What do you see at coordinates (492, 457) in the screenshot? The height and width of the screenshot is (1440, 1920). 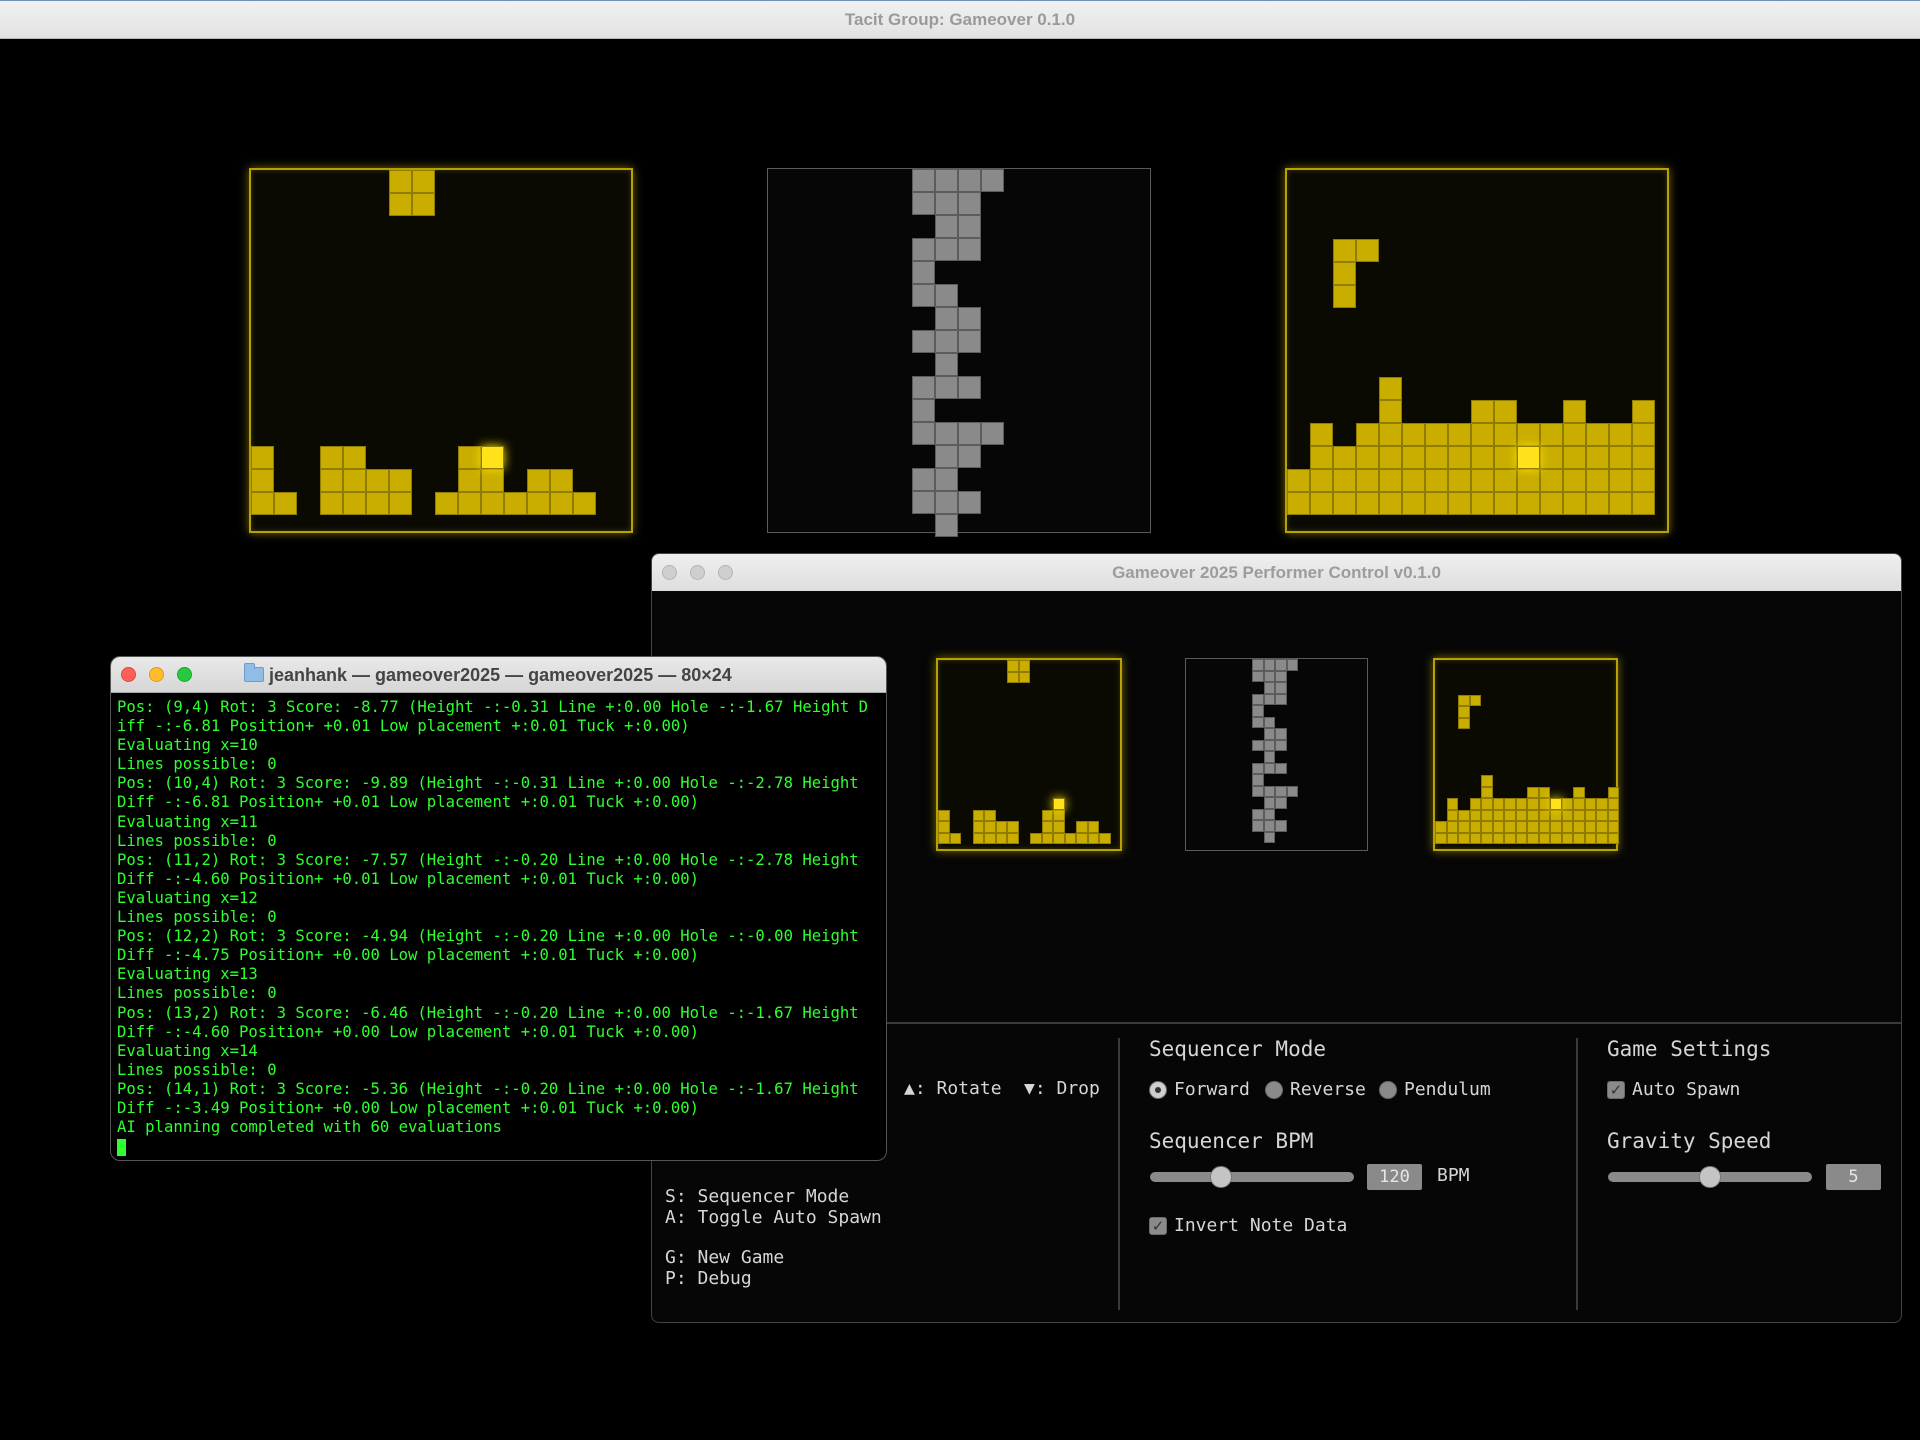 I see `highlight-block` at bounding box center [492, 457].